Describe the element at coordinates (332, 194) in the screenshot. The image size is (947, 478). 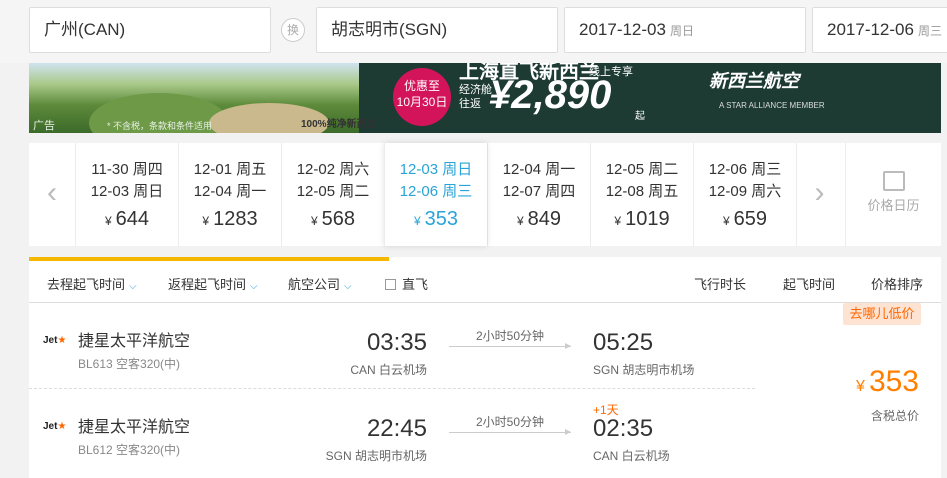
I see `date-option: 12-02 周六 12-05 周二 ¥568` at that location.